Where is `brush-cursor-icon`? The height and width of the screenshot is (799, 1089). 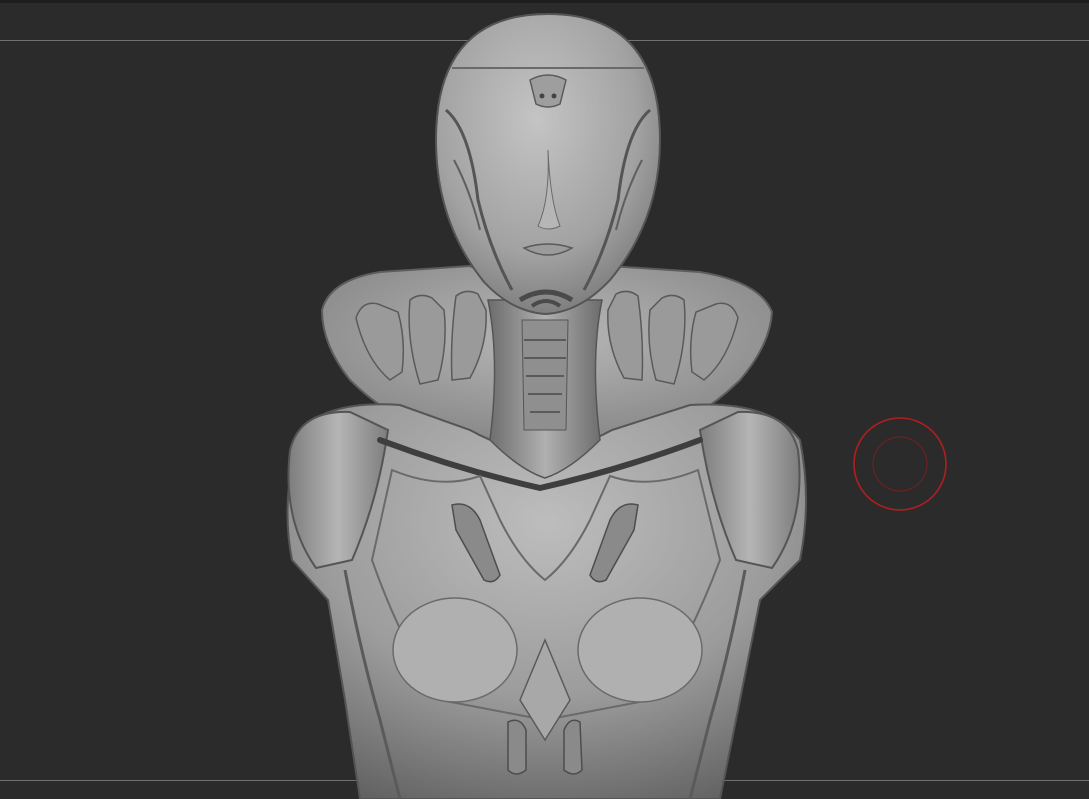 brush-cursor-icon is located at coordinates (900, 464).